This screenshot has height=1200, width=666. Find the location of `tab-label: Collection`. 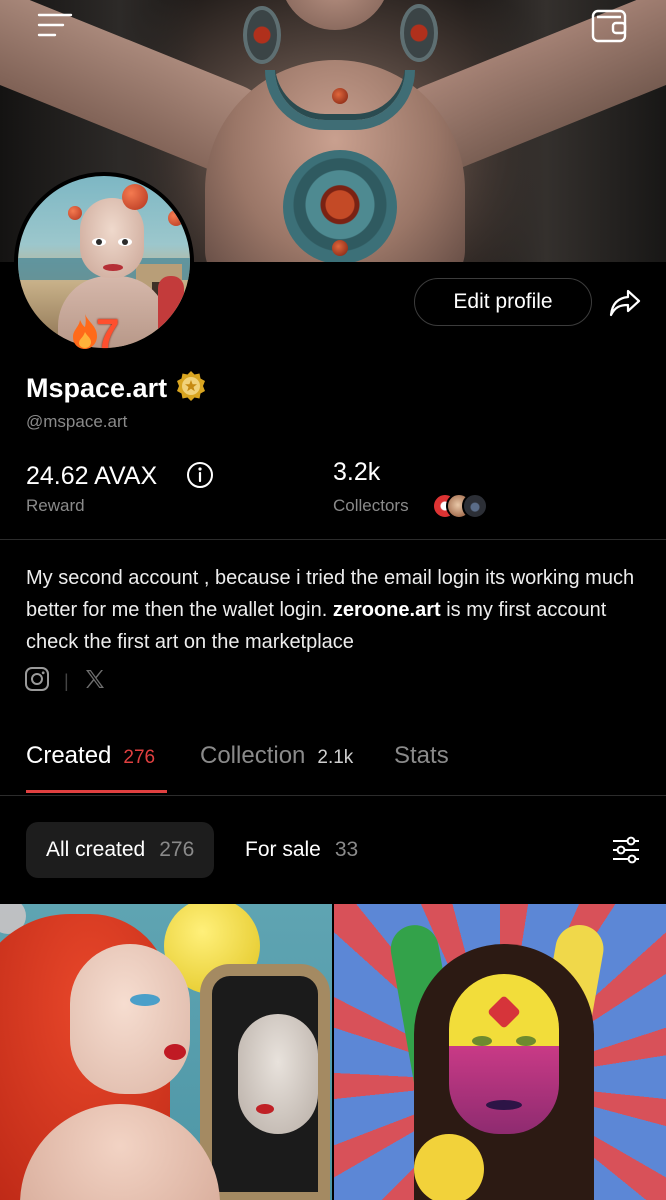

tab-label: Collection is located at coordinates (253, 755).